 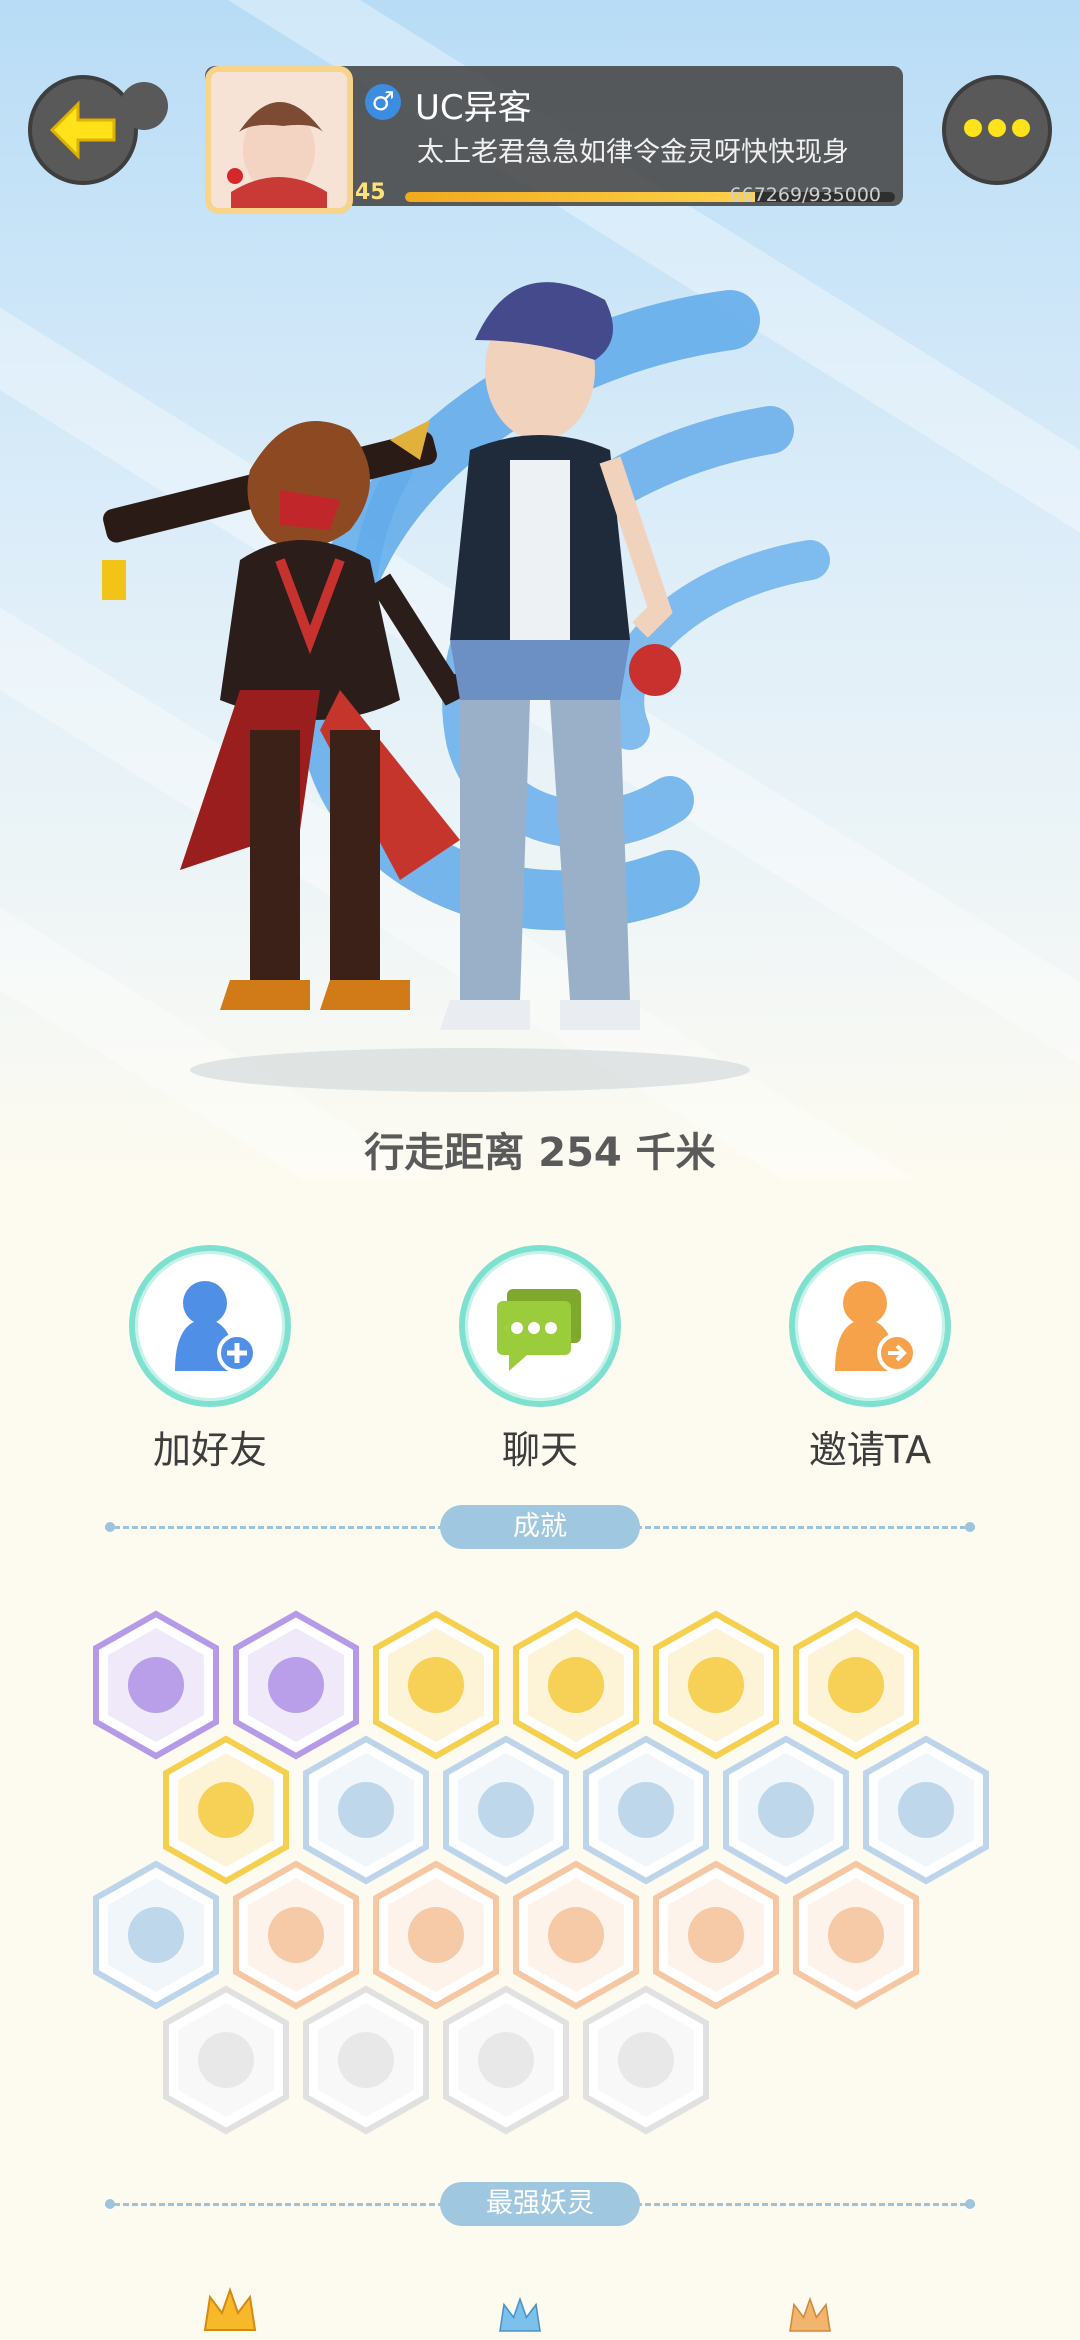 What do you see at coordinates (209, 1450) in the screenshot?
I see `add-friend-label: 加好友` at bounding box center [209, 1450].